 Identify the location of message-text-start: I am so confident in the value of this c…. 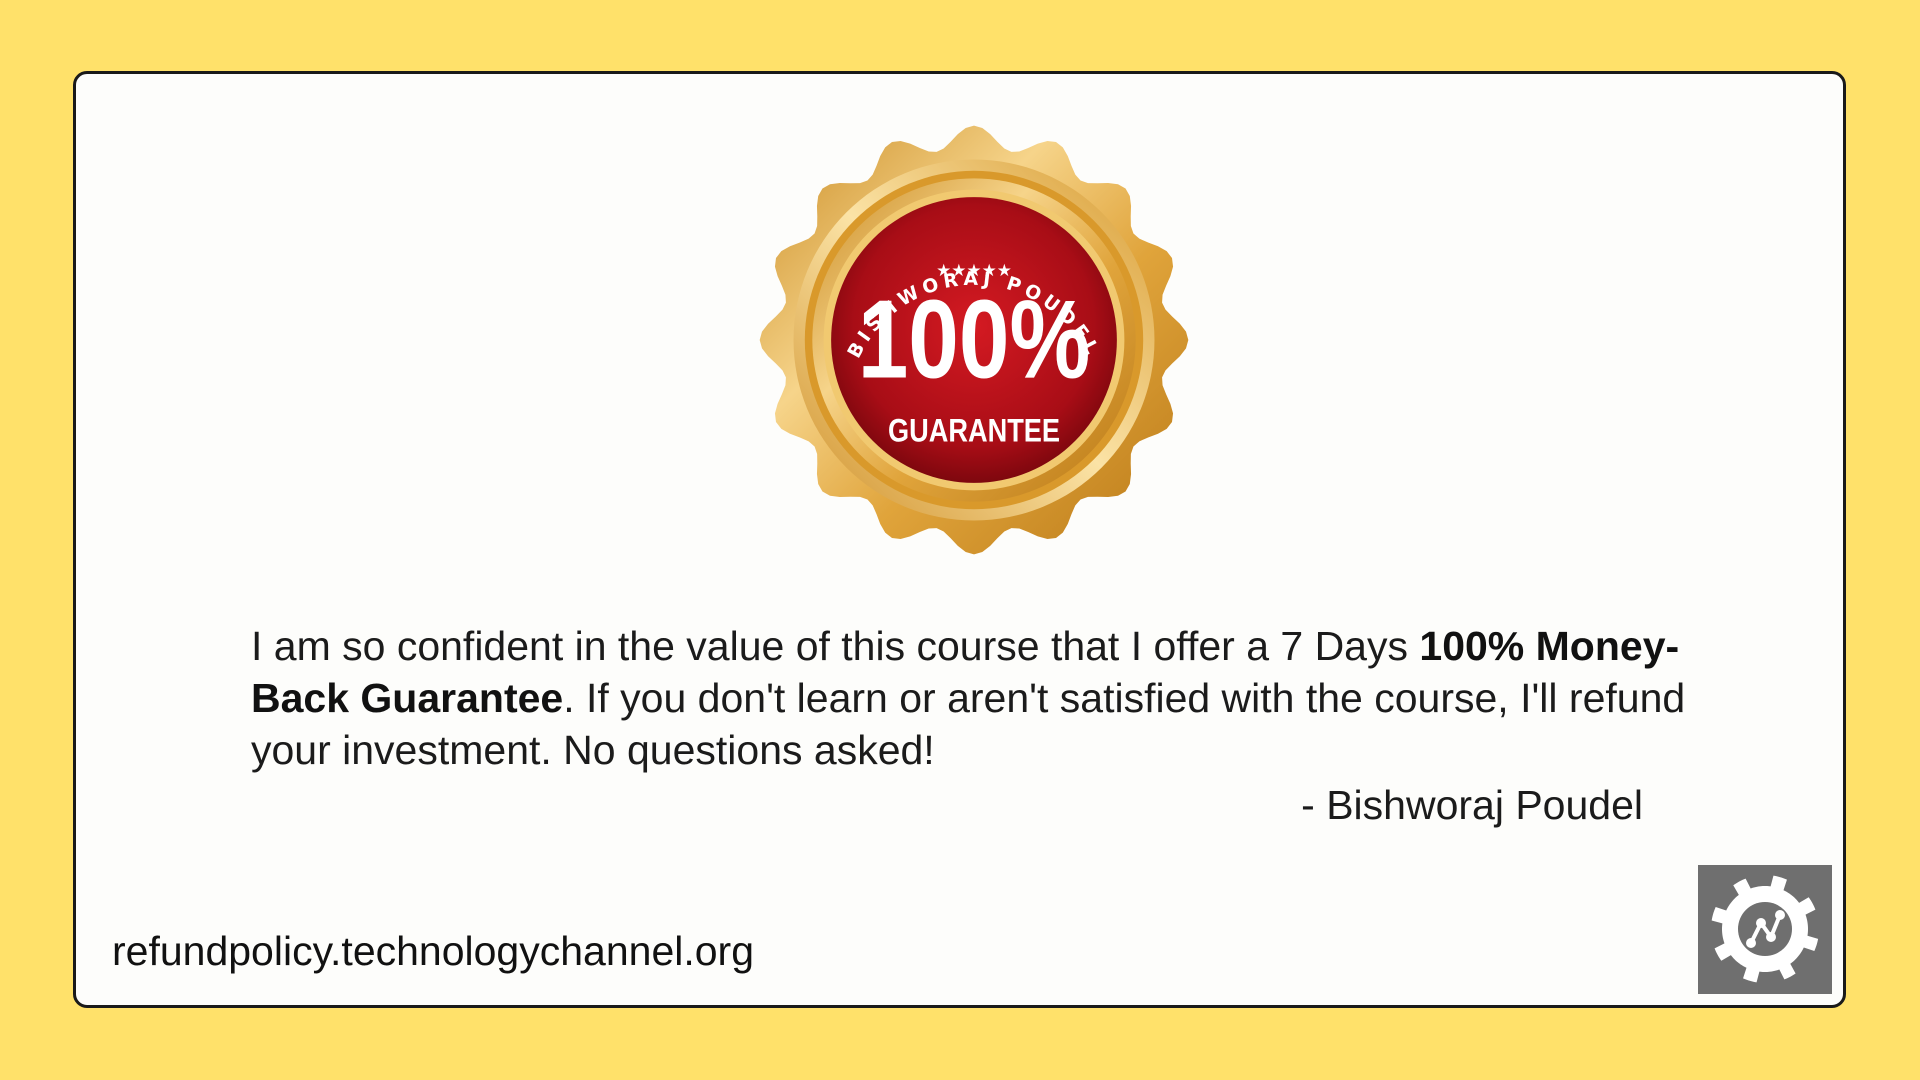
(835, 646).